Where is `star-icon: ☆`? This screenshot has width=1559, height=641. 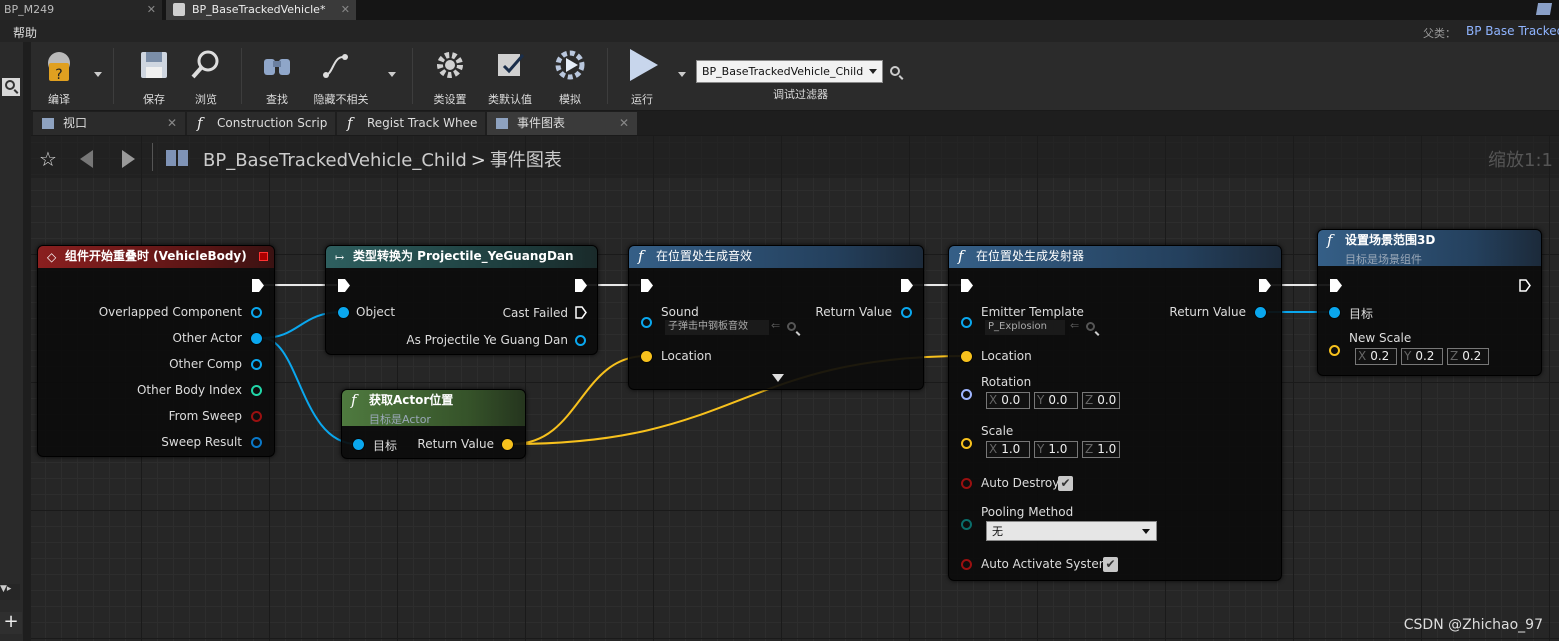
star-icon: ☆ is located at coordinates (48, 159).